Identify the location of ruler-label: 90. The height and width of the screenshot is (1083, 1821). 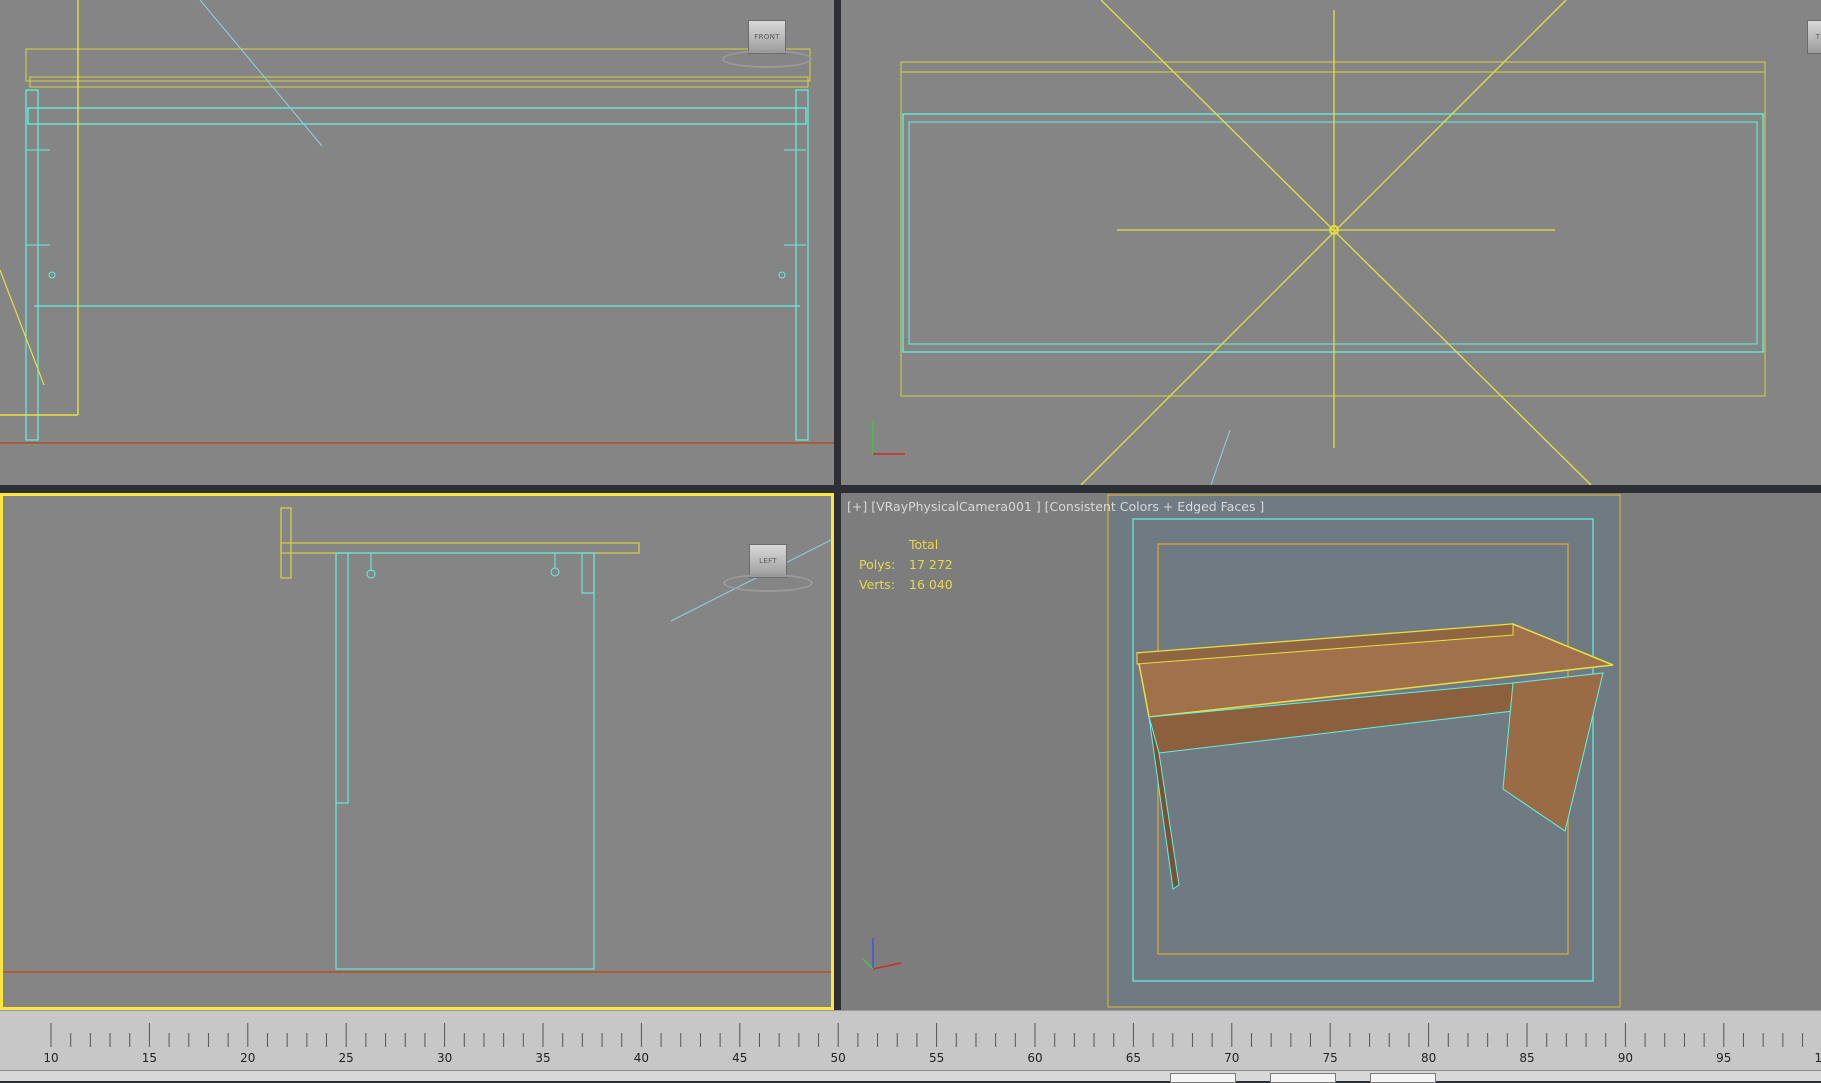
(1625, 1058).